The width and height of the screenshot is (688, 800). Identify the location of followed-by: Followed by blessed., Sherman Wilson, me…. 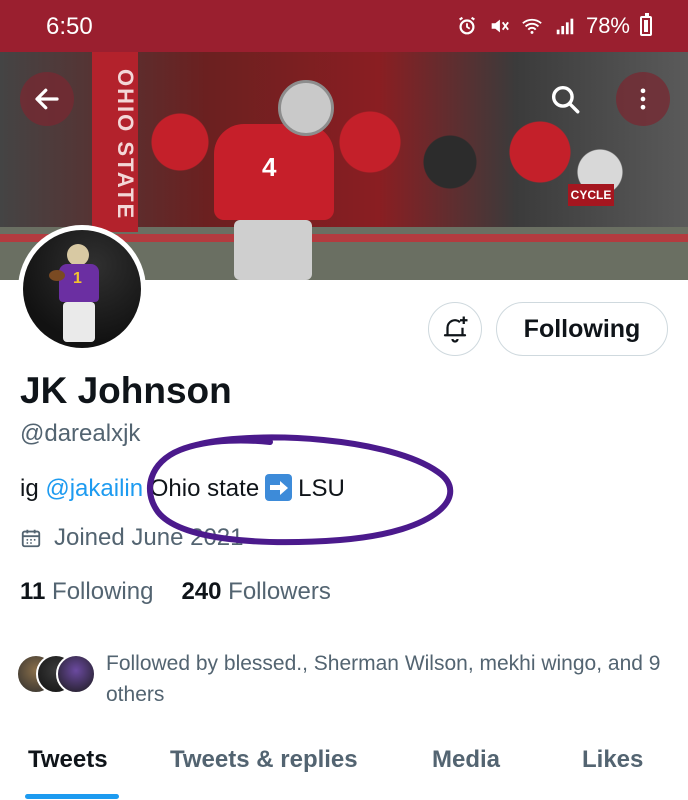
(346, 679).